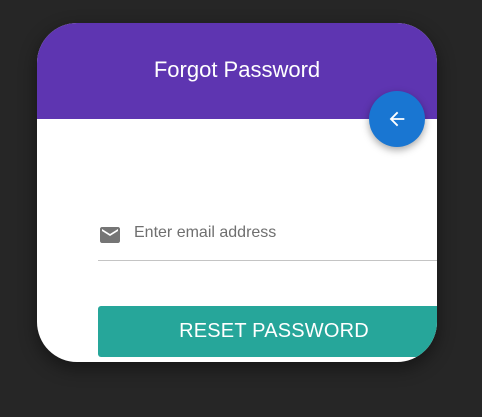 The width and height of the screenshot is (482, 417). I want to click on back-button, so click(397, 119).